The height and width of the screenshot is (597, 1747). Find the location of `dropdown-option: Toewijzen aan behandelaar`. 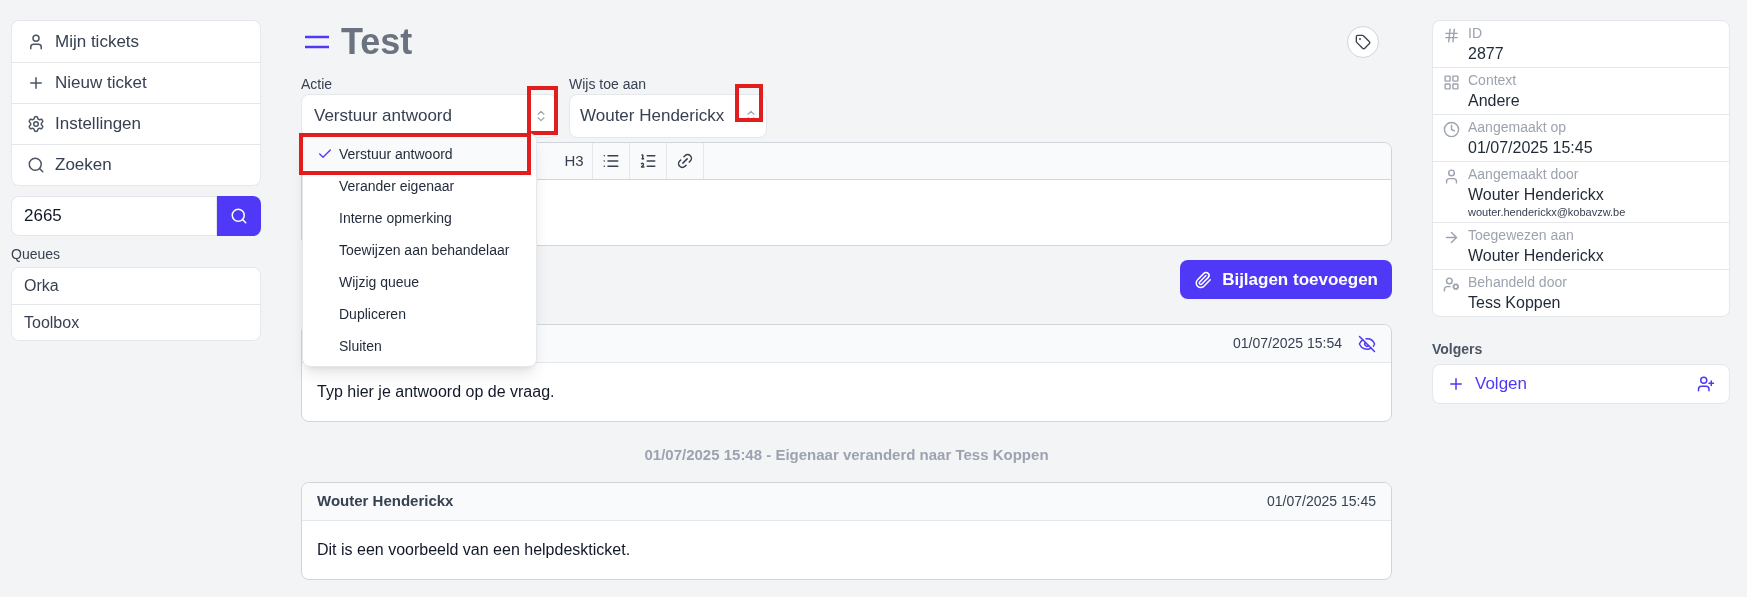

dropdown-option: Toewijzen aan behandelaar is located at coordinates (419, 250).